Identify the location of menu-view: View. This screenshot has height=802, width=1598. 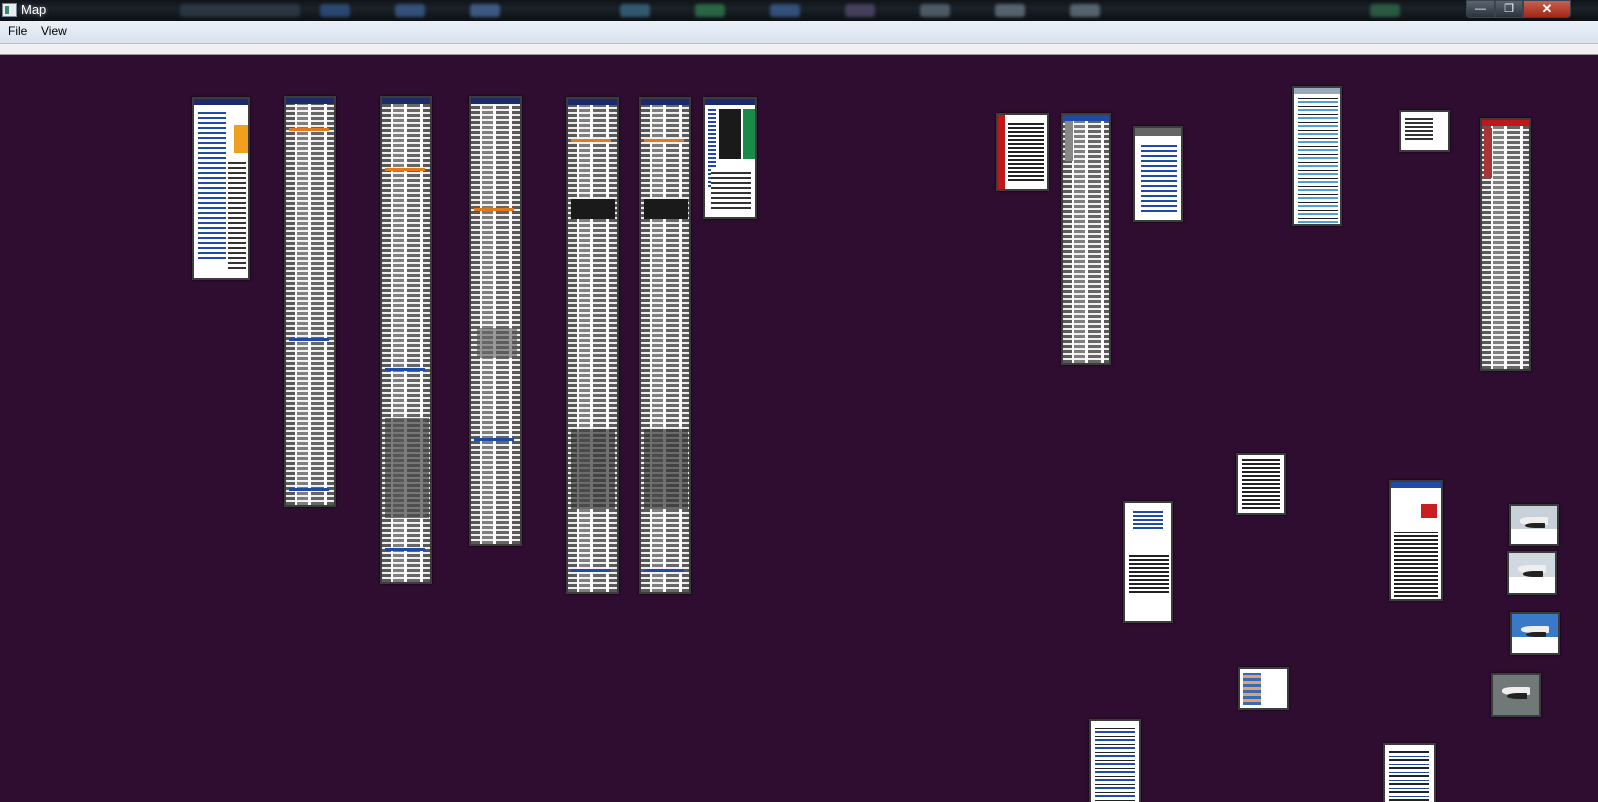
(54, 31).